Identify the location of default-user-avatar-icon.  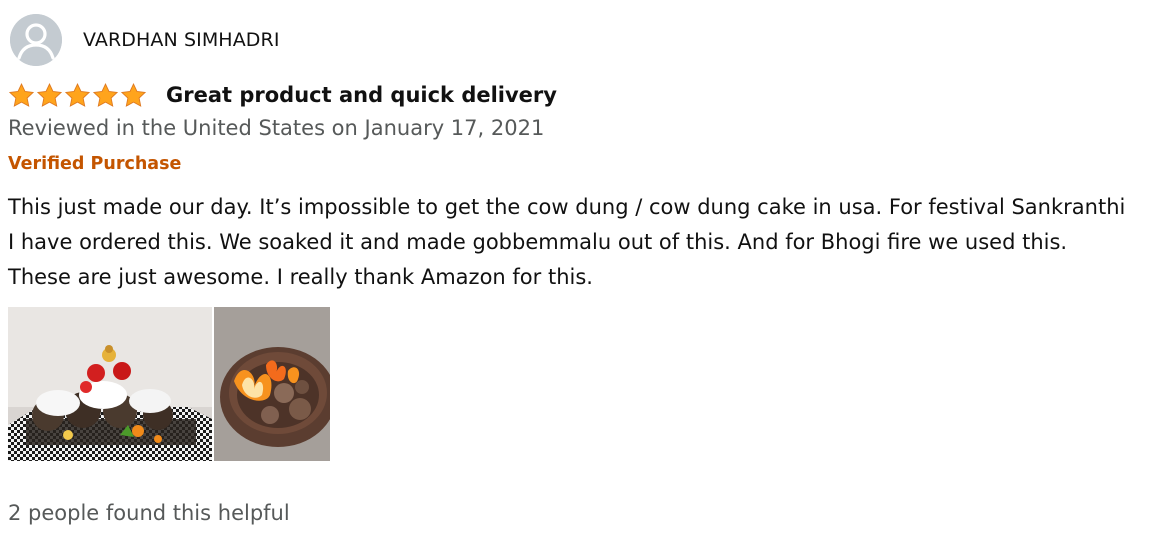
(36, 40).